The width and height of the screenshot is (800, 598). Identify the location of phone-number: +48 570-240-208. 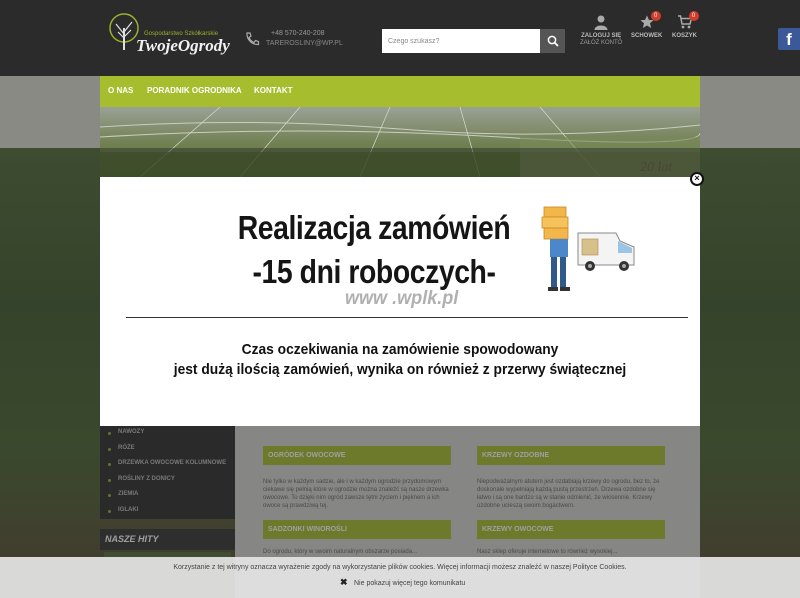
(298, 33).